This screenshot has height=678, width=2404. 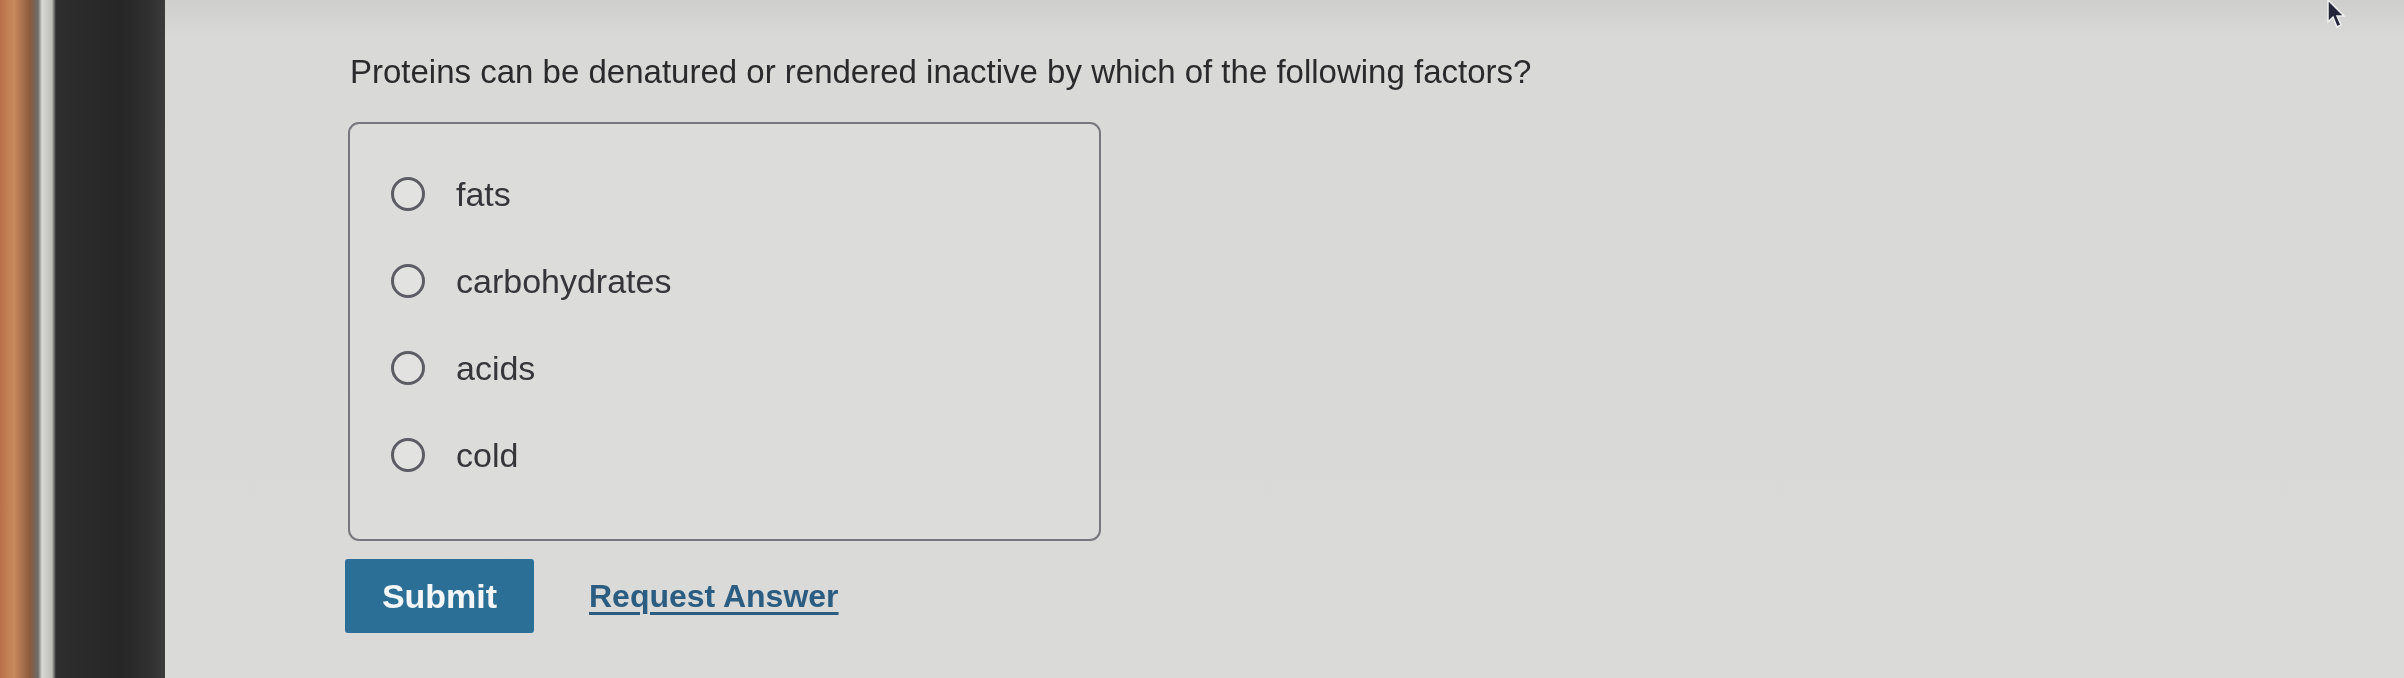 I want to click on submit-button: Submit, so click(x=439, y=596).